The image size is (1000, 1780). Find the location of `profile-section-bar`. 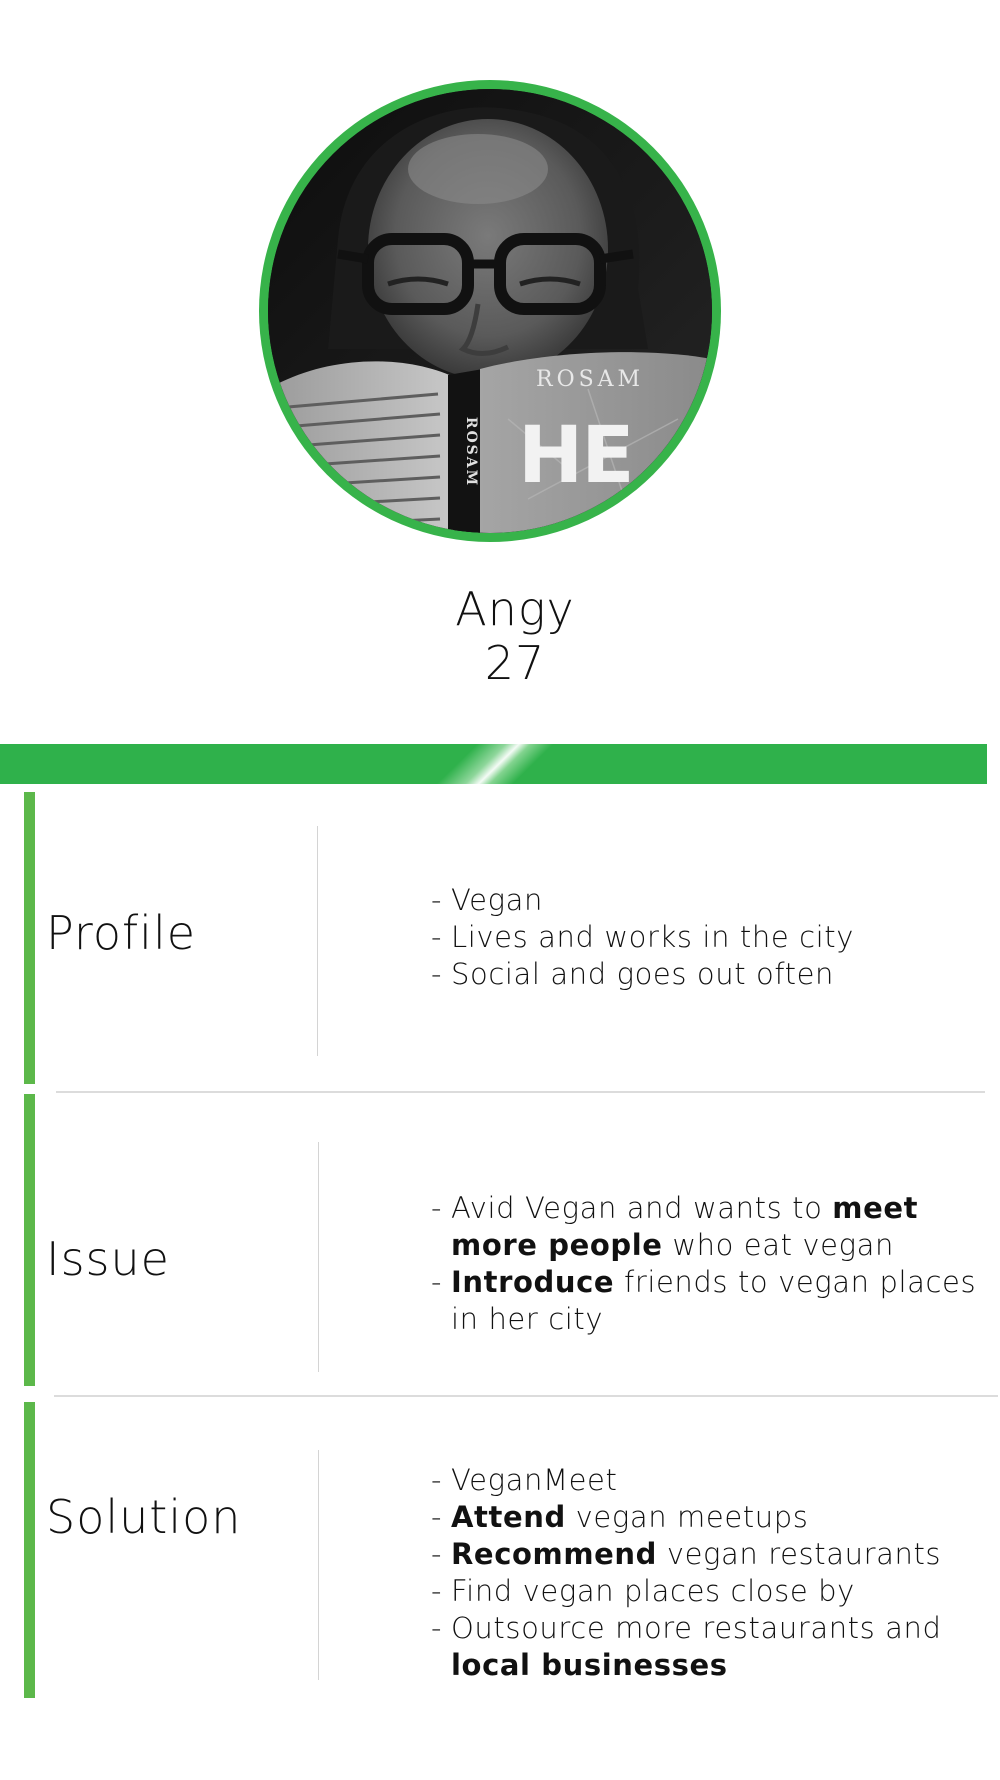

profile-section-bar is located at coordinates (29, 938).